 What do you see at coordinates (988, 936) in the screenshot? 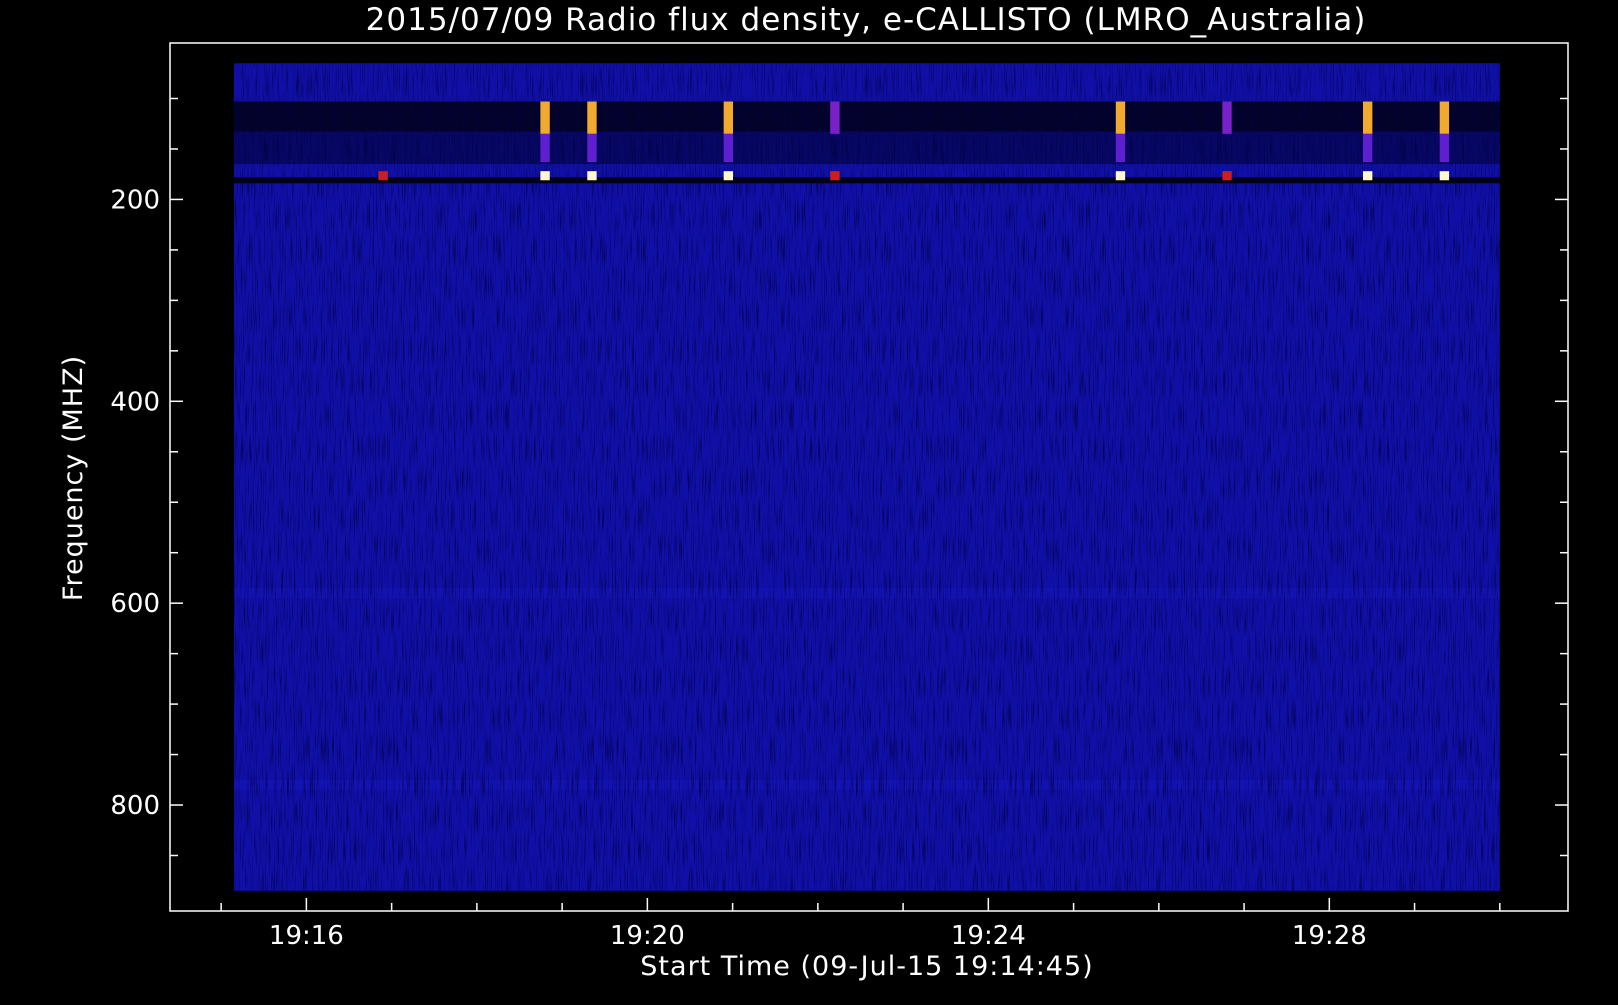
I see `x-tick-label: 19:24` at bounding box center [988, 936].